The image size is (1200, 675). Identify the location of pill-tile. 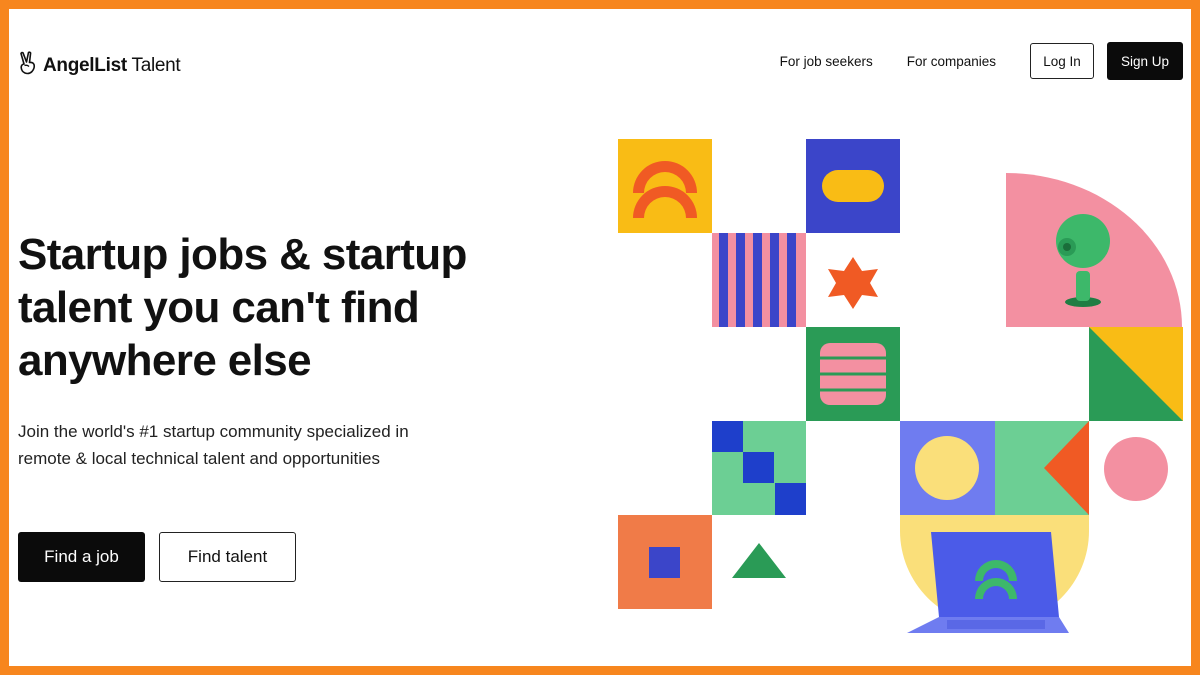
(853, 186).